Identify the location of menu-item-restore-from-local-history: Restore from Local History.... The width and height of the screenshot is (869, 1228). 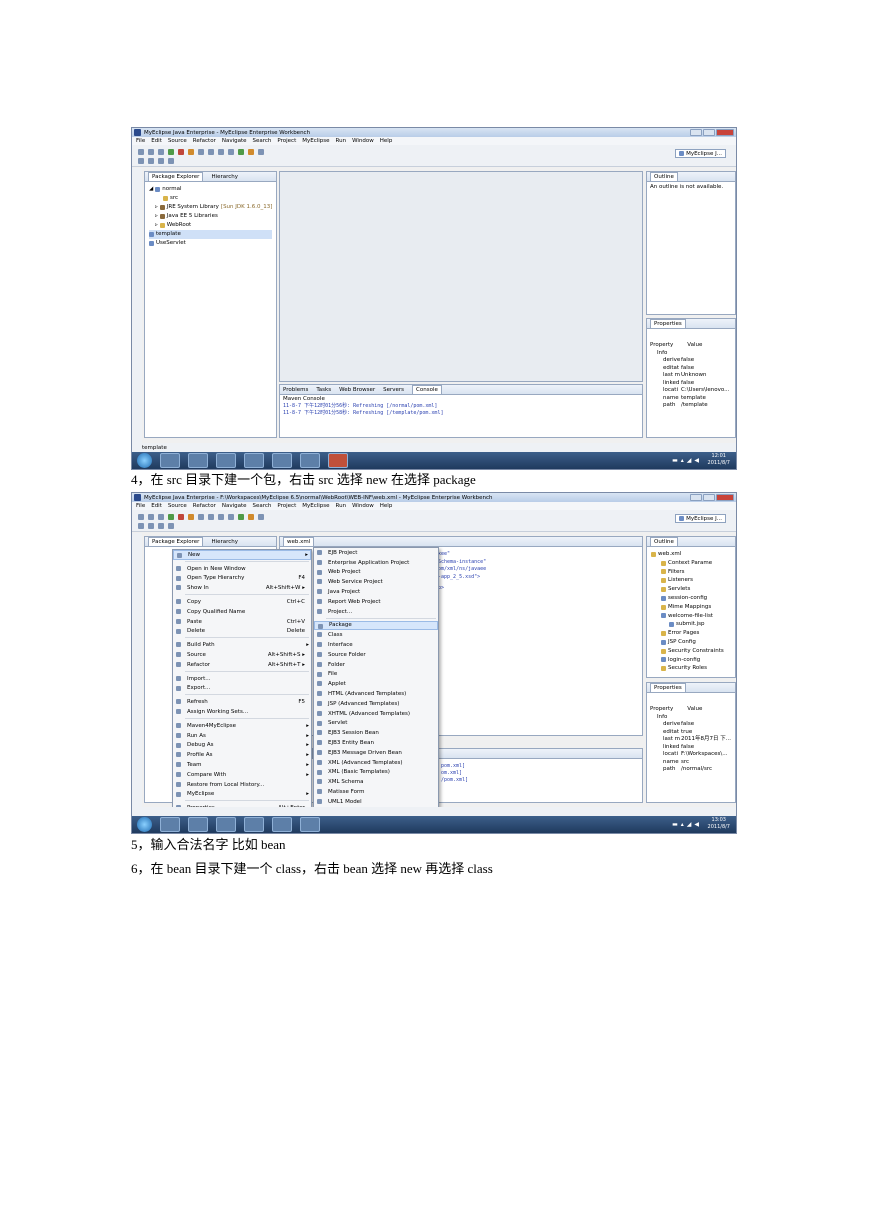
(242, 785).